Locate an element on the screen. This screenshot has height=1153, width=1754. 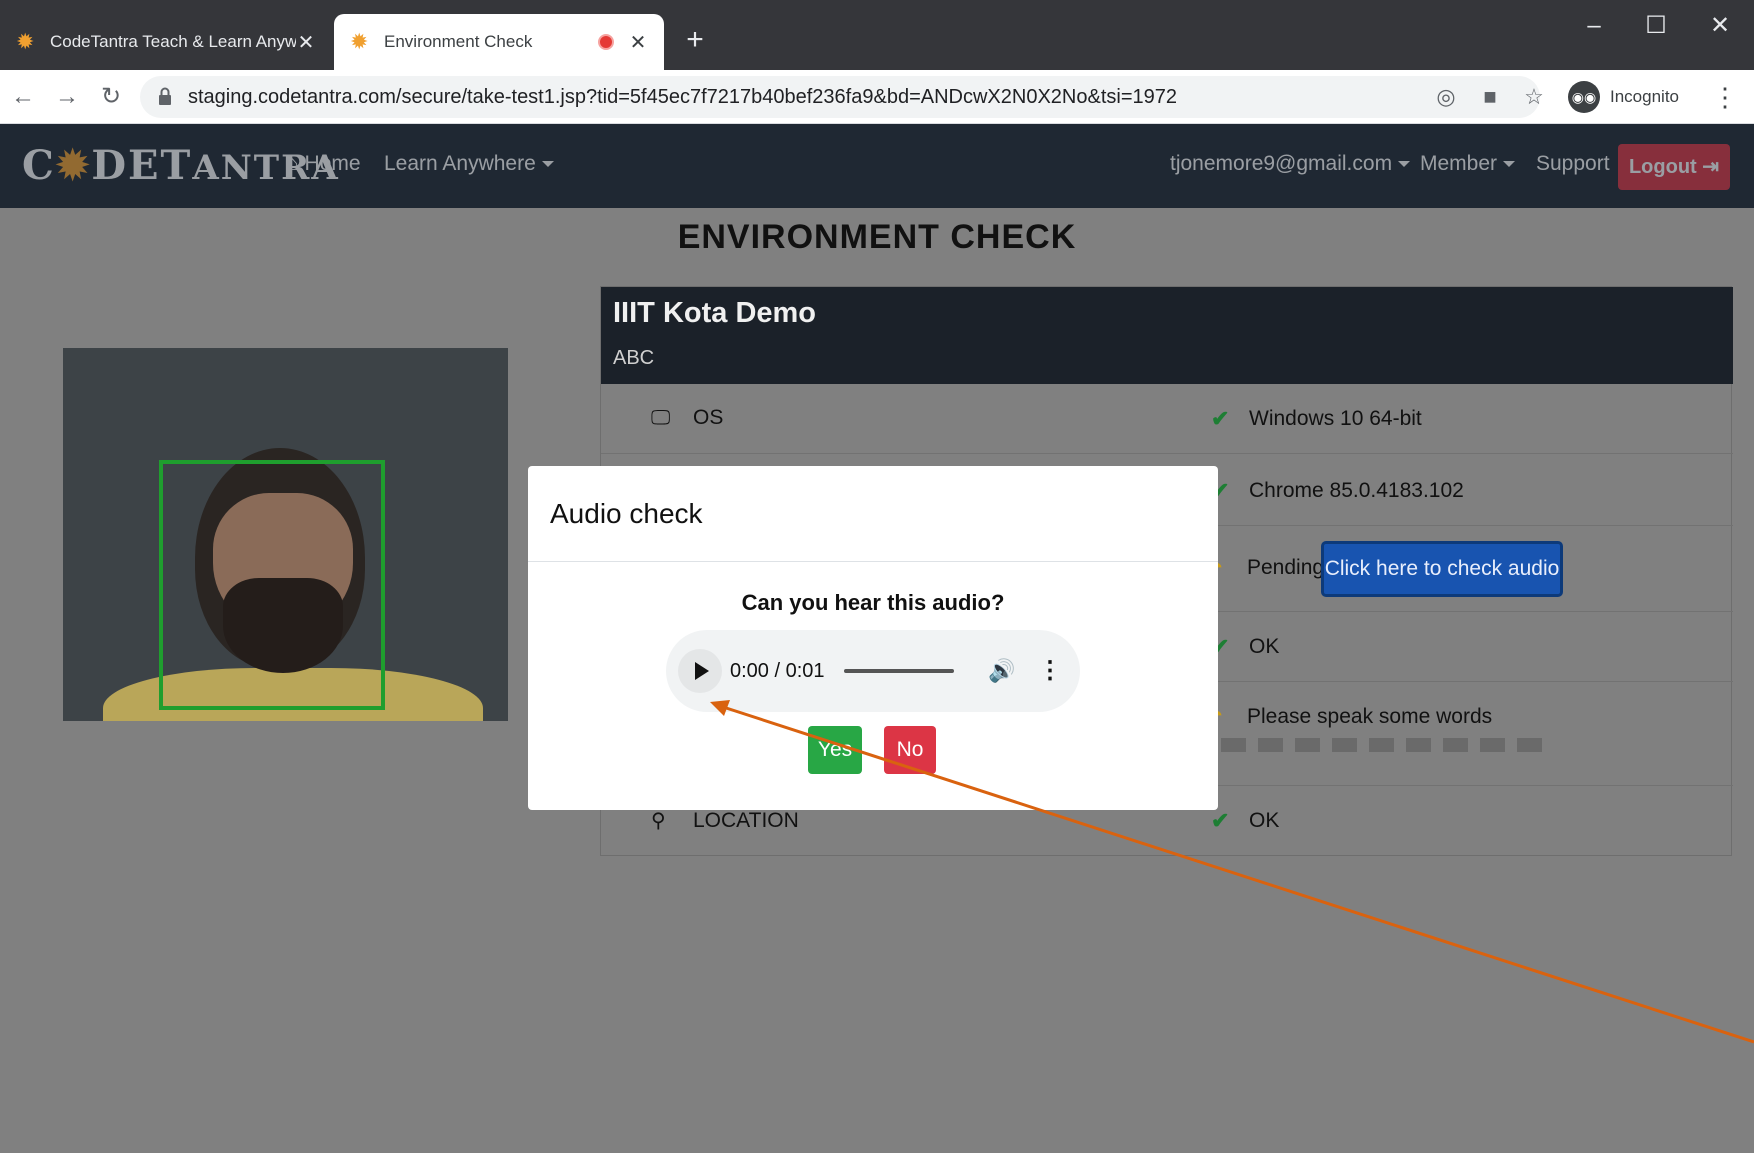
back-arrow-icon: ← is located at coordinates (23, 97).